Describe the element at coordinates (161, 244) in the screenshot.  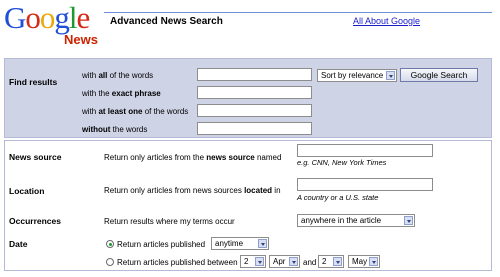
I see `date-option-anytime-label: Return articles published` at that location.